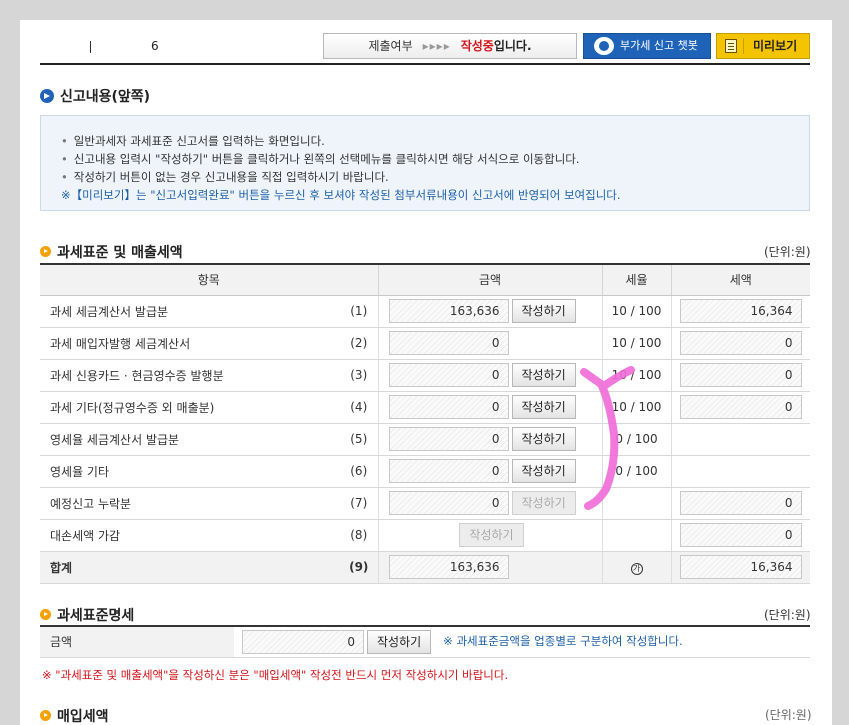  Describe the element at coordinates (731, 46) in the screenshot. I see `document-icon` at that location.